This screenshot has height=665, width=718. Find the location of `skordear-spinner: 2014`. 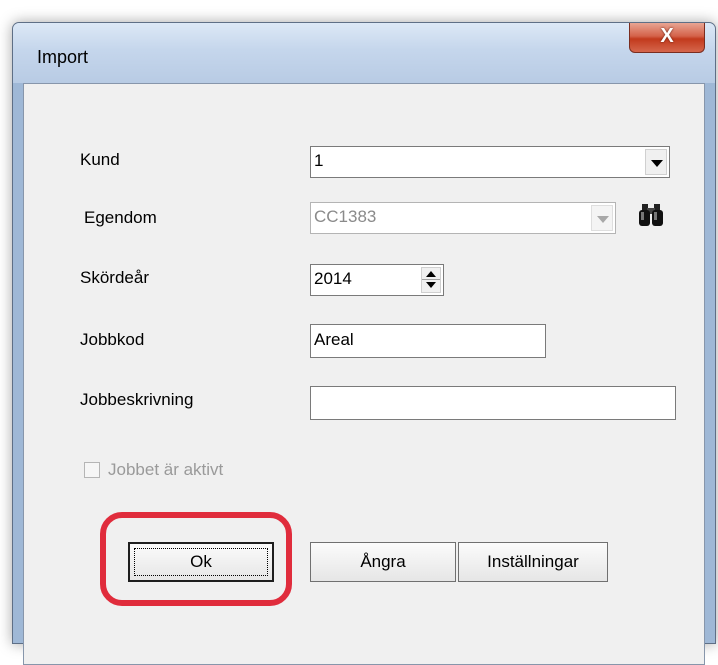

skordear-spinner: 2014 is located at coordinates (377, 280).